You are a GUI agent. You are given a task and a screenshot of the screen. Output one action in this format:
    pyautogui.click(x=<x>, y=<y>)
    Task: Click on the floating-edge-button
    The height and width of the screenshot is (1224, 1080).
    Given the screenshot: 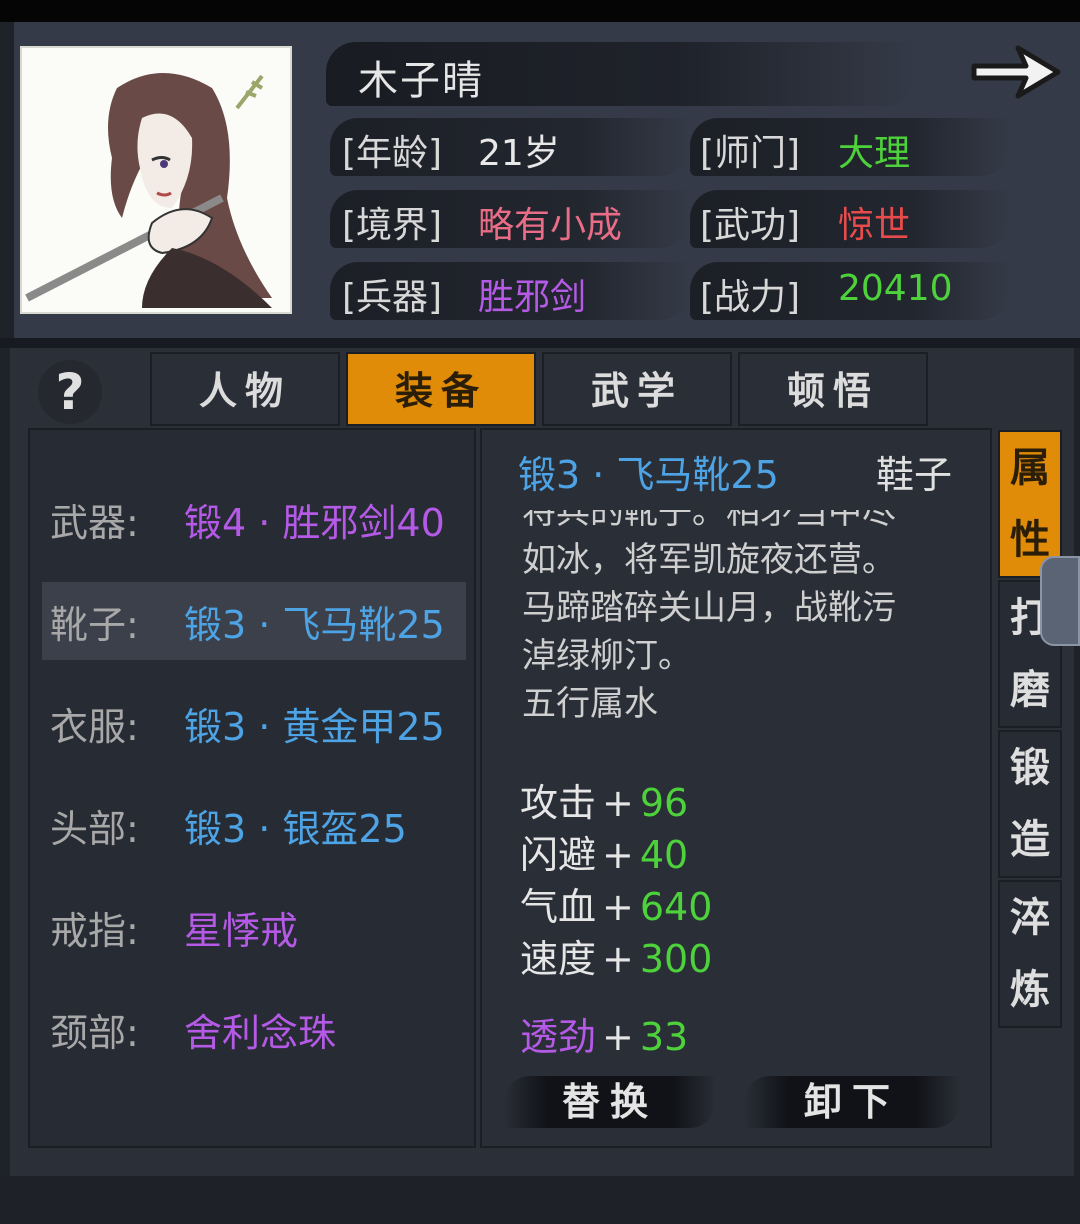 What is the action you would take?
    pyautogui.click(x=1060, y=601)
    